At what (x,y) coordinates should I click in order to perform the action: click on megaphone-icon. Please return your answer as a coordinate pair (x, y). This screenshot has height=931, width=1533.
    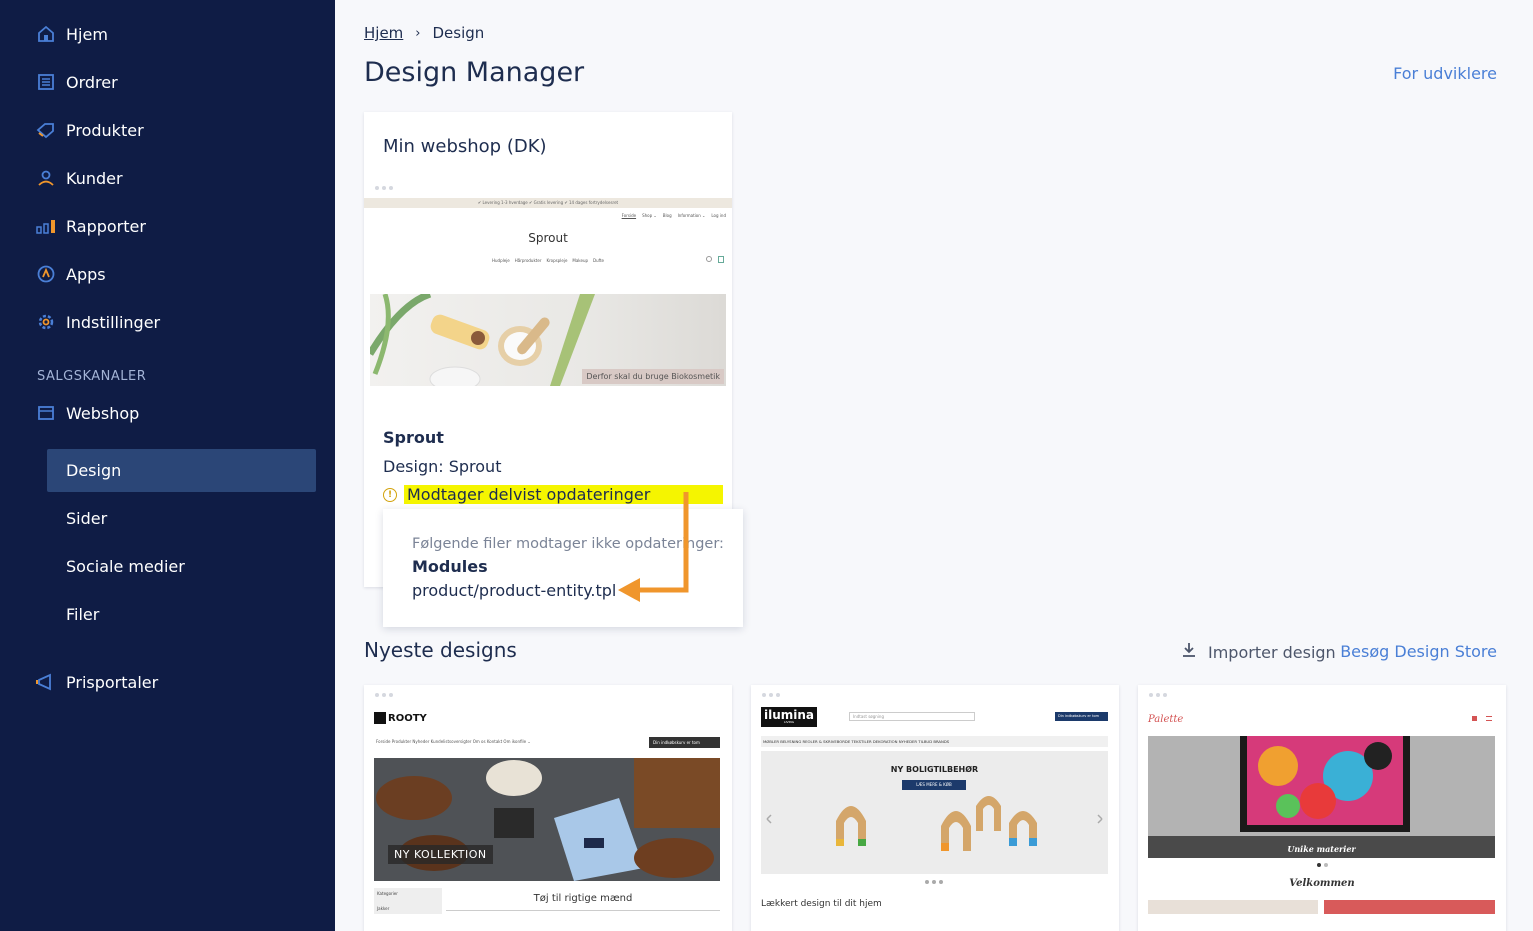
    Looking at the image, I should click on (46, 682).